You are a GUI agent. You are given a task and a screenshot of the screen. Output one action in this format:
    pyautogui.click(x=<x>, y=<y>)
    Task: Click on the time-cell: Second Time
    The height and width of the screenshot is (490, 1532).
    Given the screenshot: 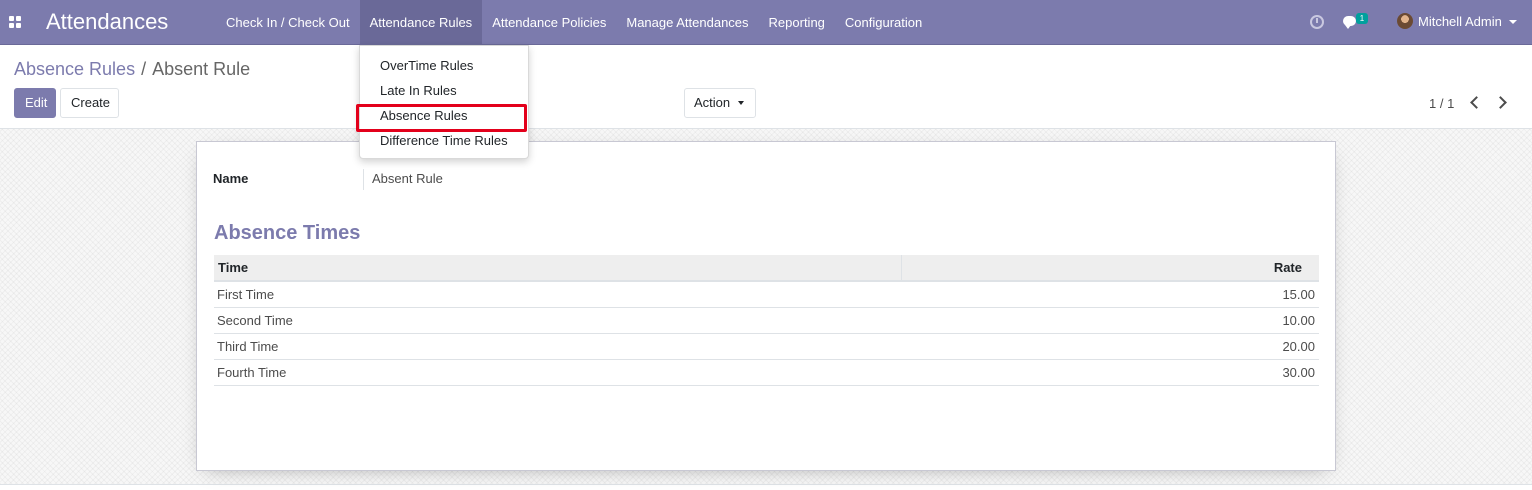 What is the action you would take?
    pyautogui.click(x=558, y=320)
    